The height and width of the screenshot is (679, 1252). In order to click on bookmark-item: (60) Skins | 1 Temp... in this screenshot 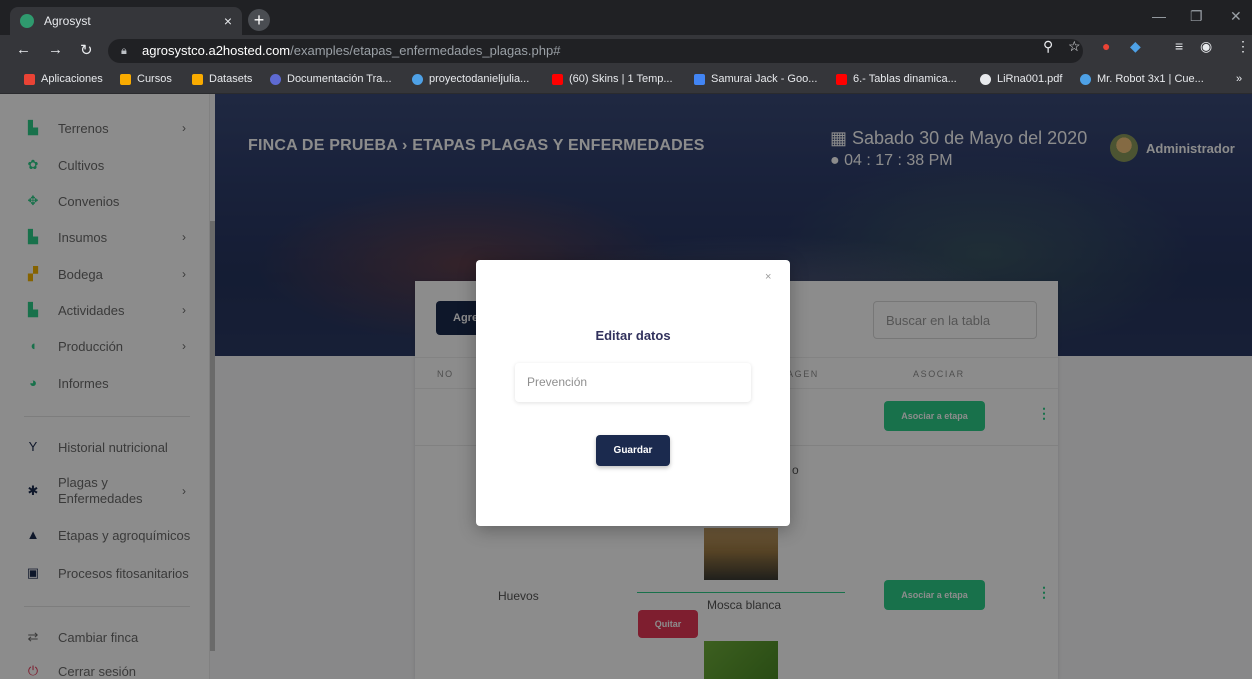, I will do `click(612, 79)`.